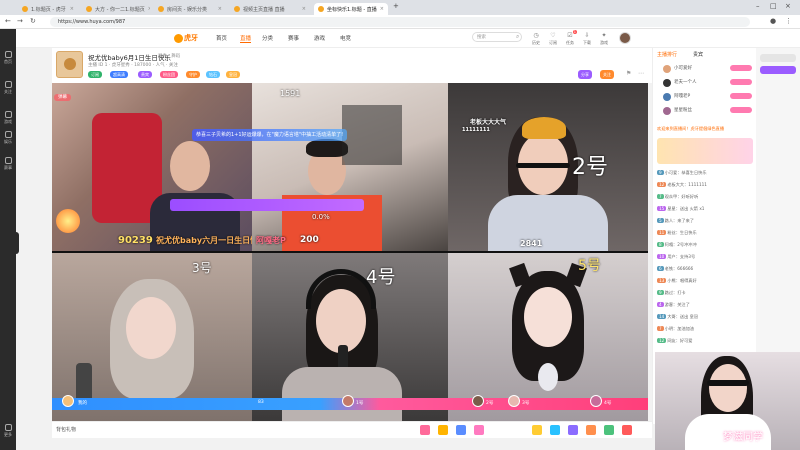 This screenshot has height=450, width=800. I want to click on tab-vip: 贵宾, so click(698, 54).